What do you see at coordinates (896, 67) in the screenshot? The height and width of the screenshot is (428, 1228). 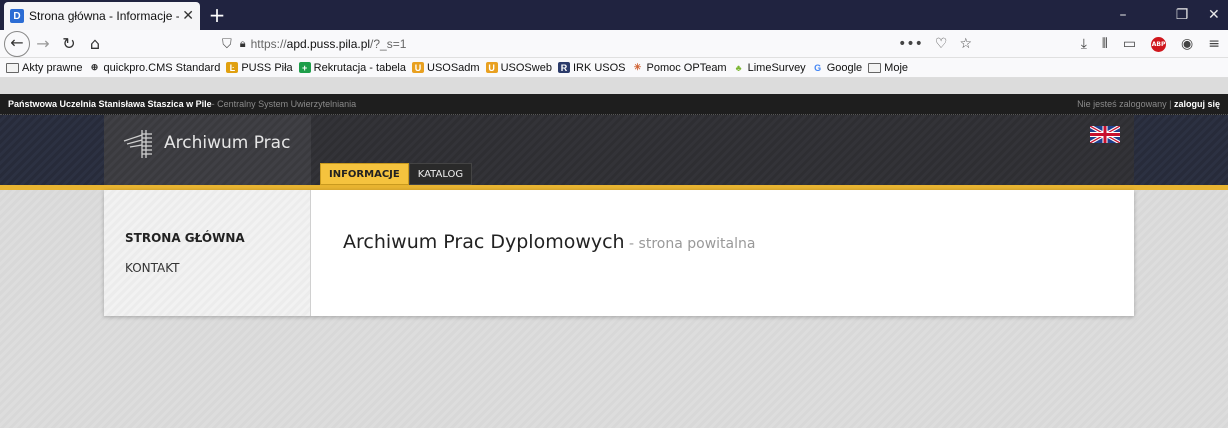 I see `bookmark-label: Moje` at bounding box center [896, 67].